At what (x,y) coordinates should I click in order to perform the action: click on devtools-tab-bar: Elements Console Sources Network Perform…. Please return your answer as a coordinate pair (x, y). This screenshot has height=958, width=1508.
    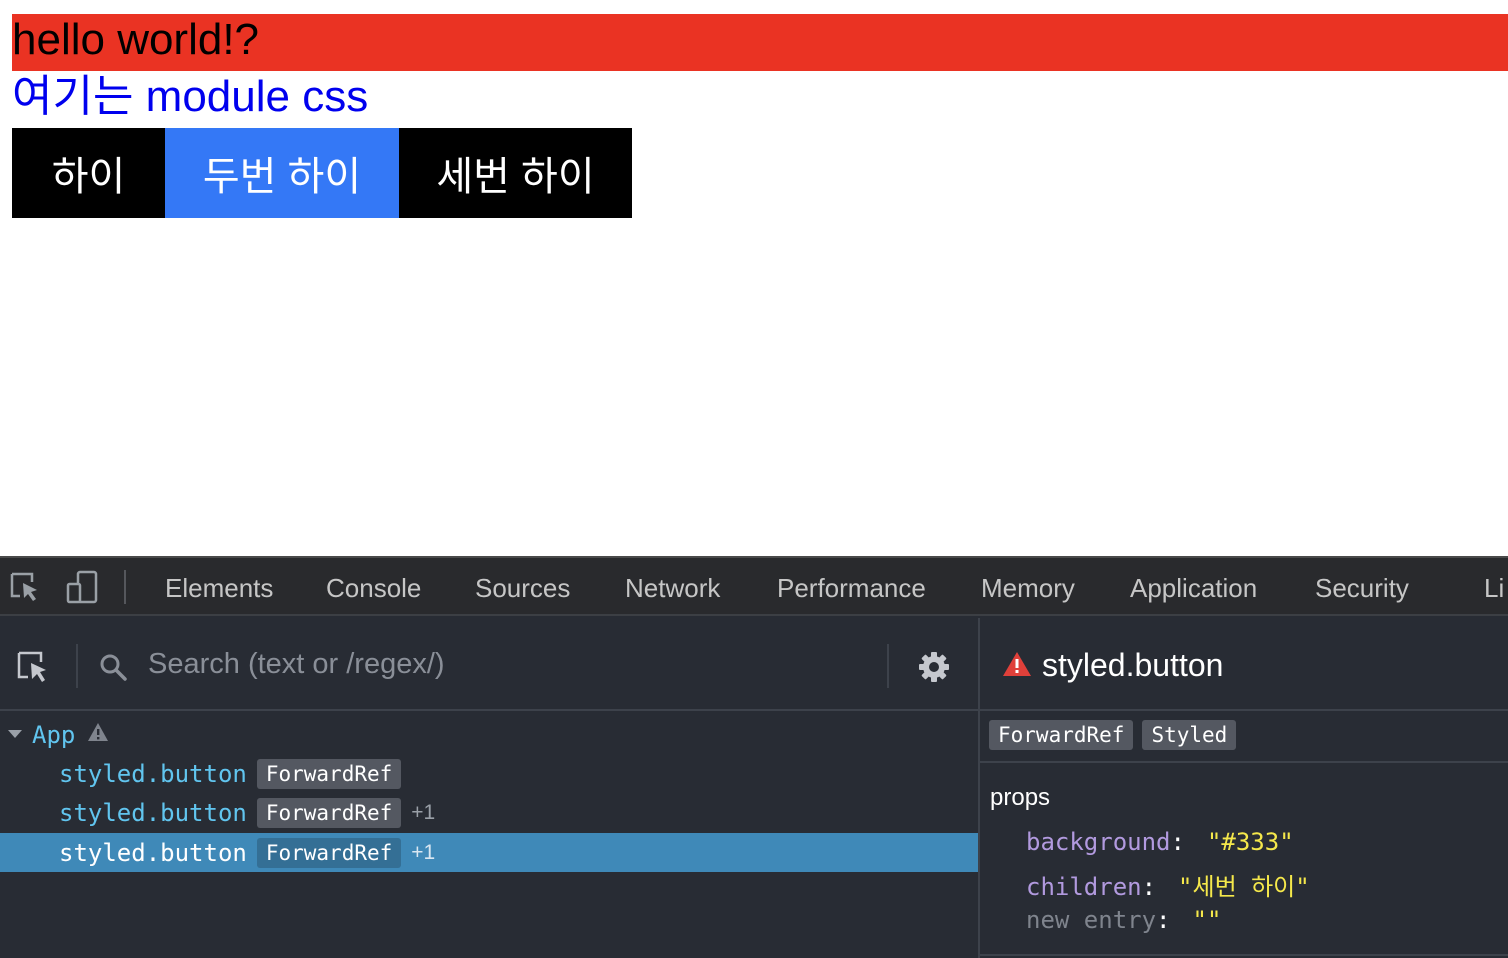
    Looking at the image, I should click on (754, 587).